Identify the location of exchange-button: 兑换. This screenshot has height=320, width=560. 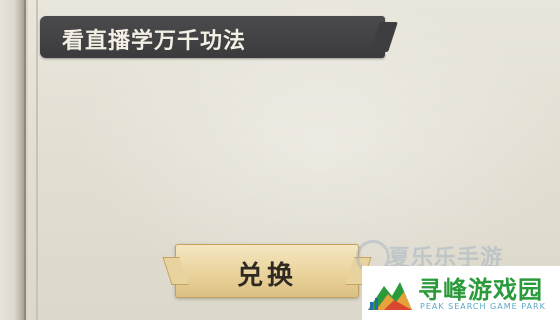
(267, 271).